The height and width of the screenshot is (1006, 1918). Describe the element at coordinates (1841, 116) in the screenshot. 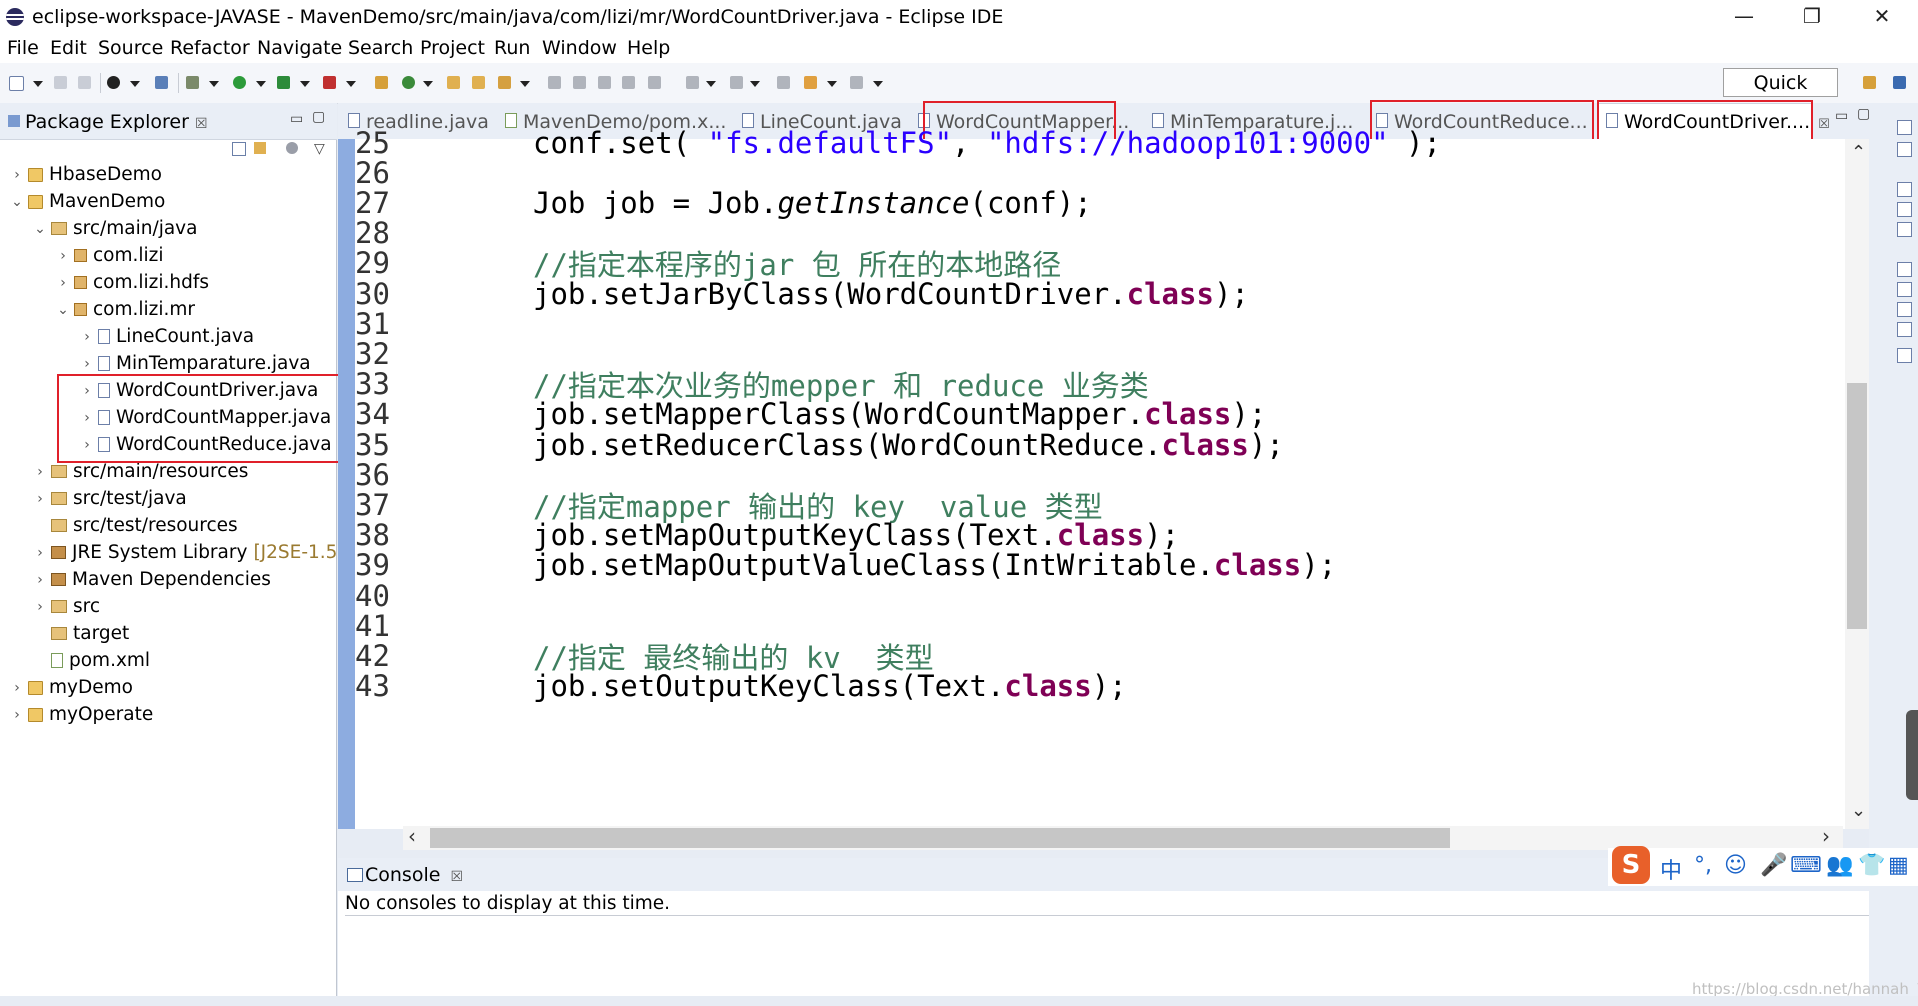

I see `minimize-editor-icon: ▭` at that location.